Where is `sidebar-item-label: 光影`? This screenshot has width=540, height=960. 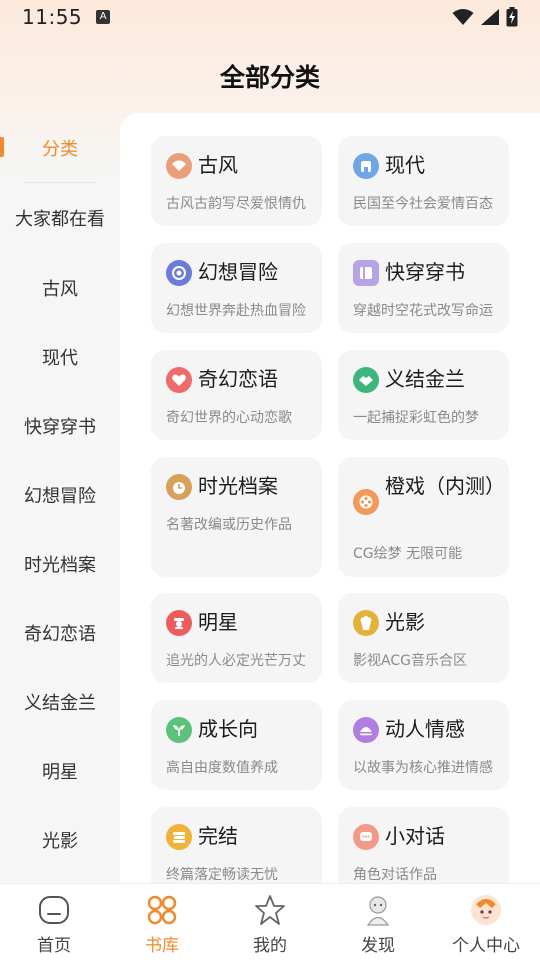
sidebar-item-label: 光影 is located at coordinates (60, 841).